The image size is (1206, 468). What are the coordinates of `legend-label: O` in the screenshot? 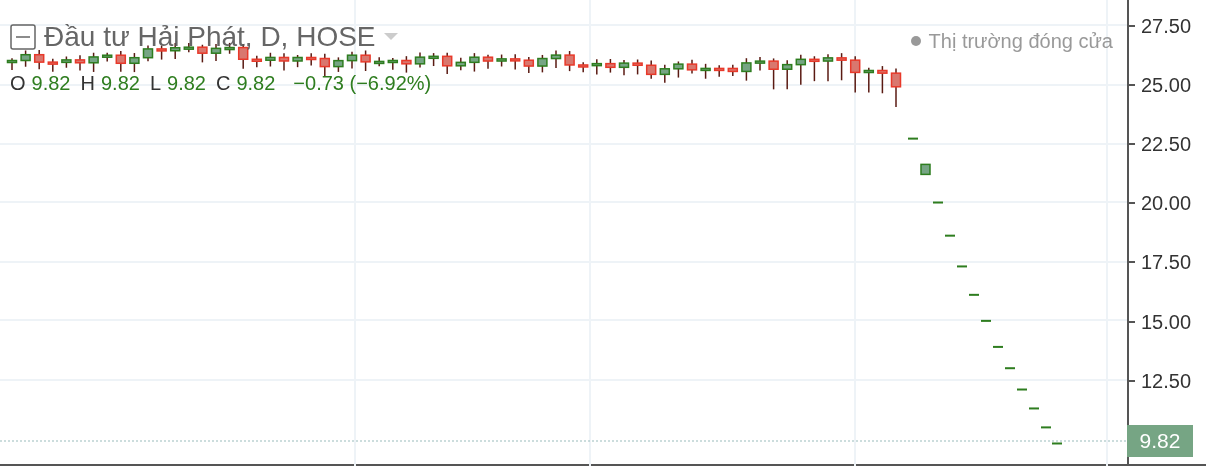 It's located at (18, 83).